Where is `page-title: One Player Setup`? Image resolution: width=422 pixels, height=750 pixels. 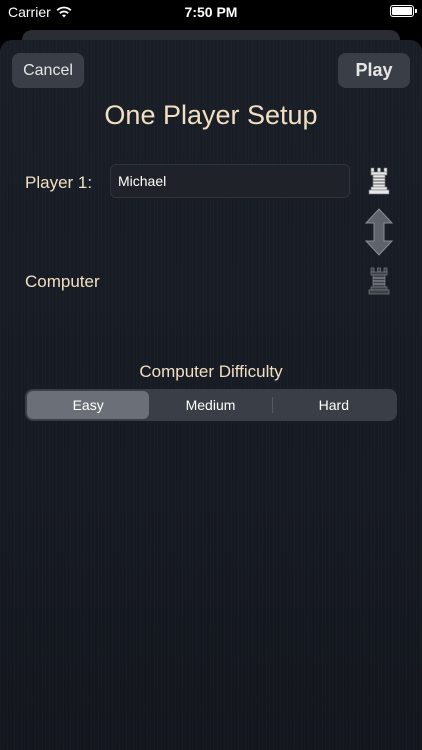 page-title: One Player Setup is located at coordinates (211, 115).